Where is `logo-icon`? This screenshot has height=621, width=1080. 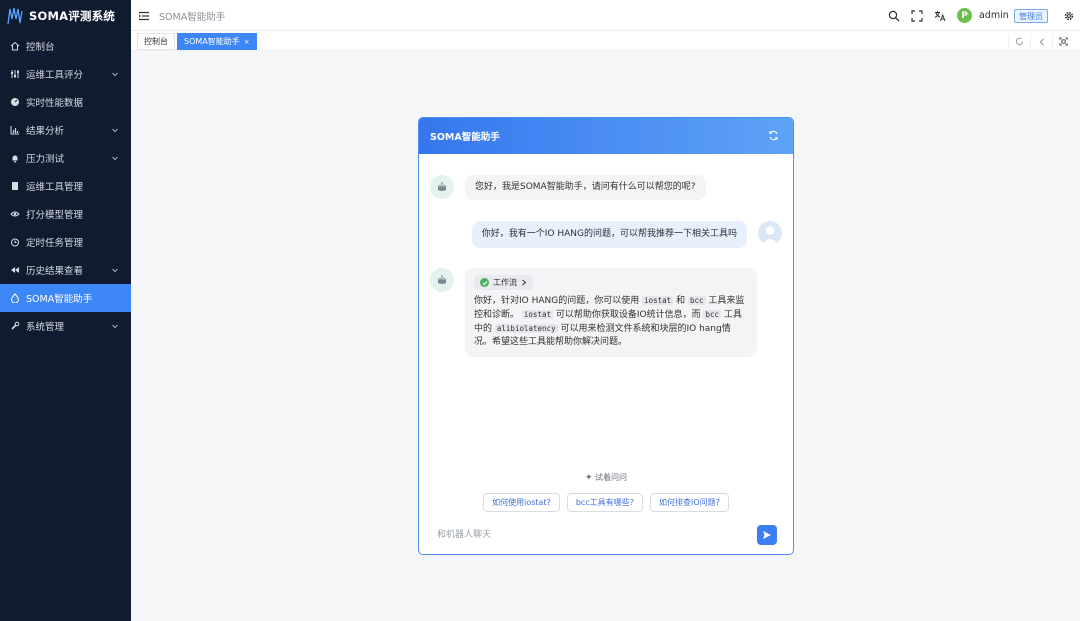 logo-icon is located at coordinates (15, 16).